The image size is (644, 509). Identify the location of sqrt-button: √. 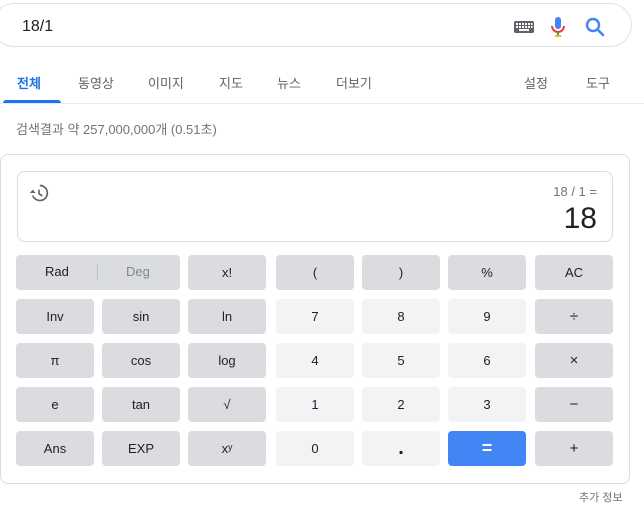
(227, 404).